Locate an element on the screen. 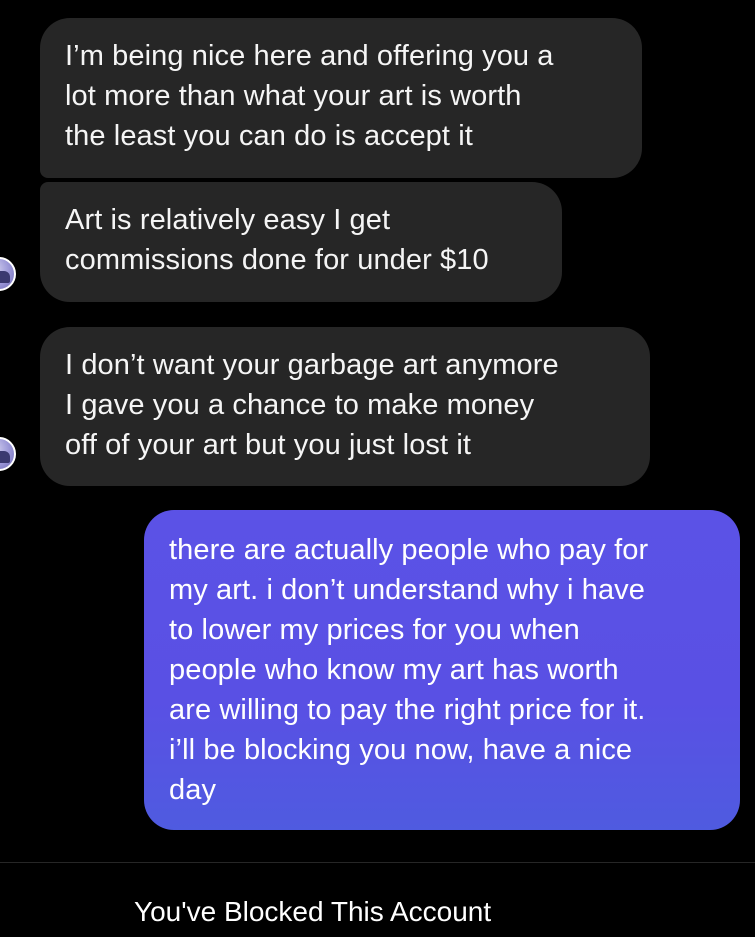 The image size is (755, 937). blocked-account-notice: You've Blocked This Account is located at coordinates (313, 911).